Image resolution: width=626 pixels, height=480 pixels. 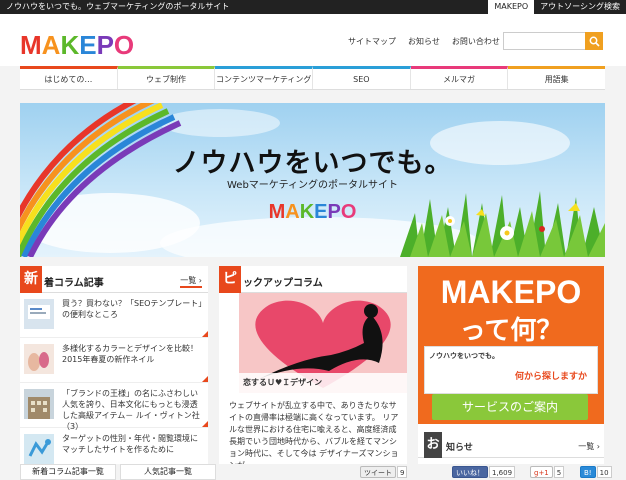 What do you see at coordinates (511, 445) in the screenshot?
I see `news-header: お 知らせ 一覧 ›` at bounding box center [511, 445].